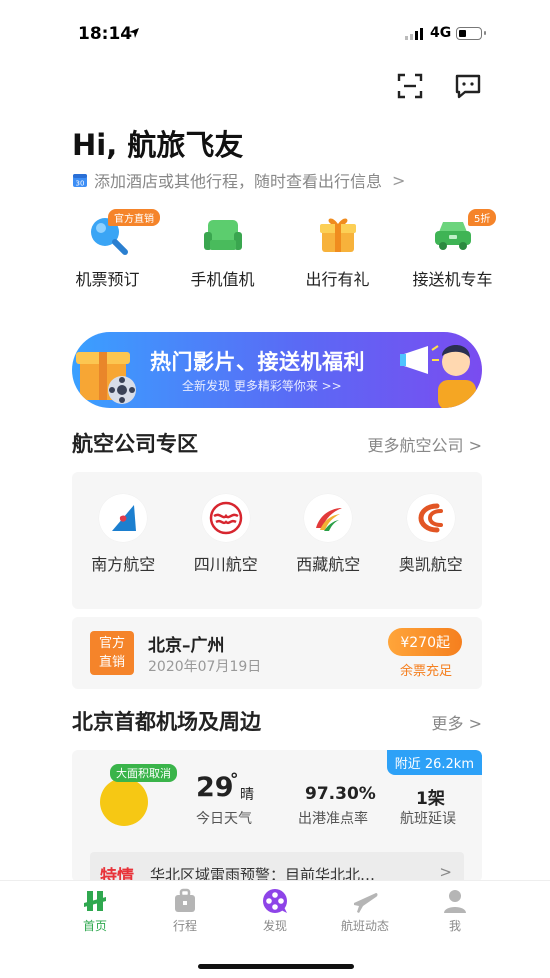  I want to click on delay-label: 航班延误, so click(428, 819).